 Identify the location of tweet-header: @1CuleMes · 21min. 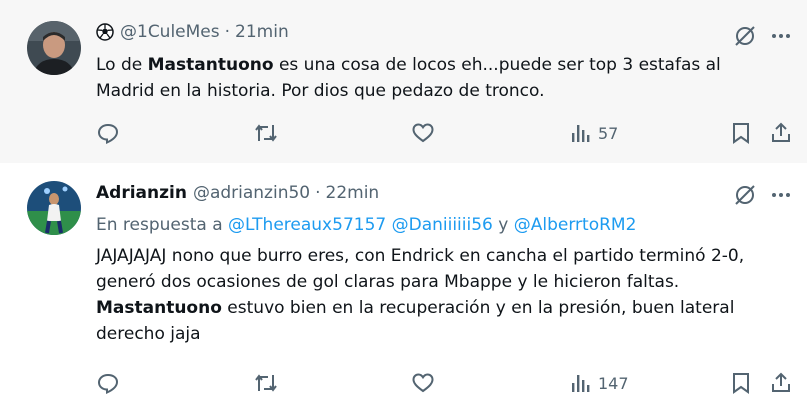
(192, 32).